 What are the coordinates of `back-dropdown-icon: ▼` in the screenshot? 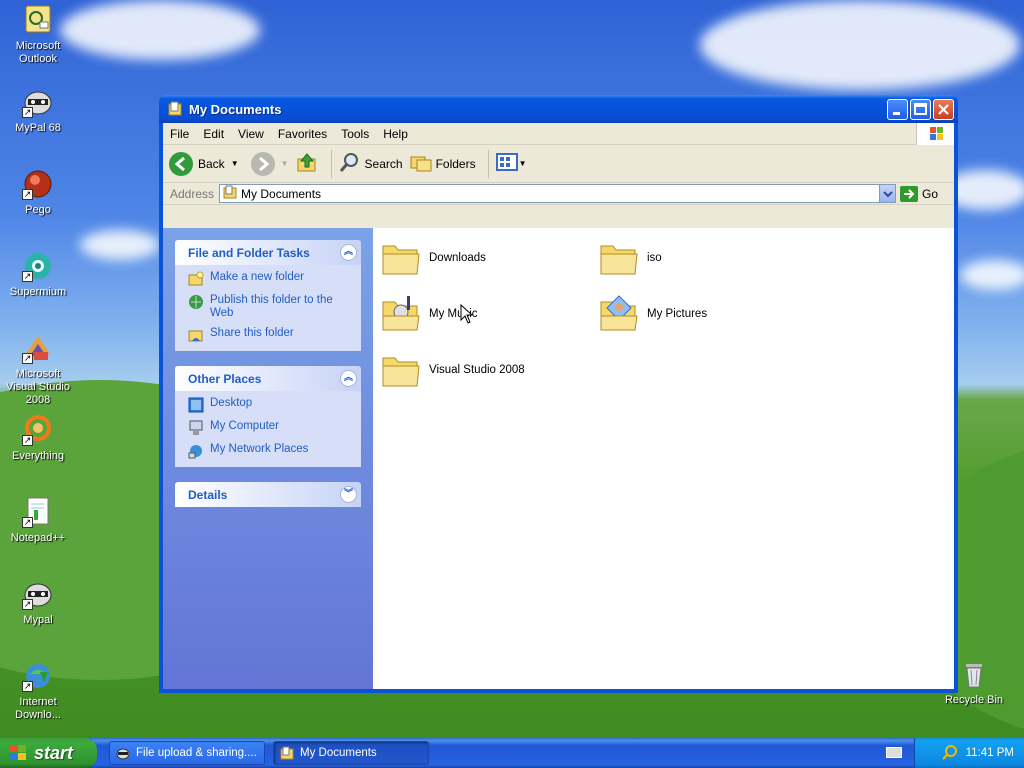 It's located at (235, 163).